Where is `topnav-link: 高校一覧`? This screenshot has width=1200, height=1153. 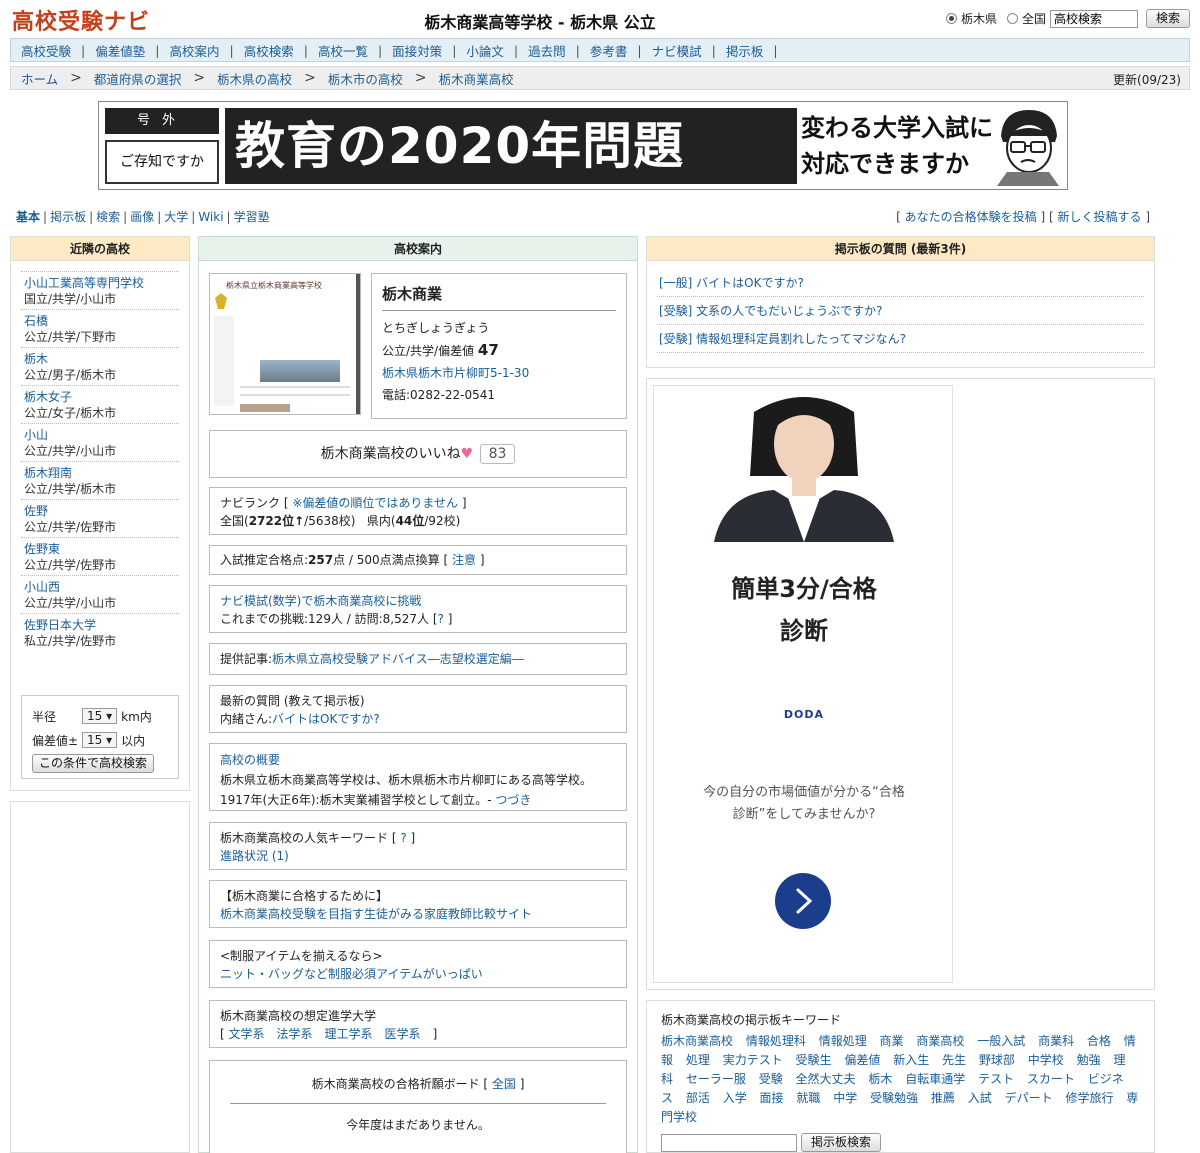
topnav-link: 高校一覧 is located at coordinates (343, 50).